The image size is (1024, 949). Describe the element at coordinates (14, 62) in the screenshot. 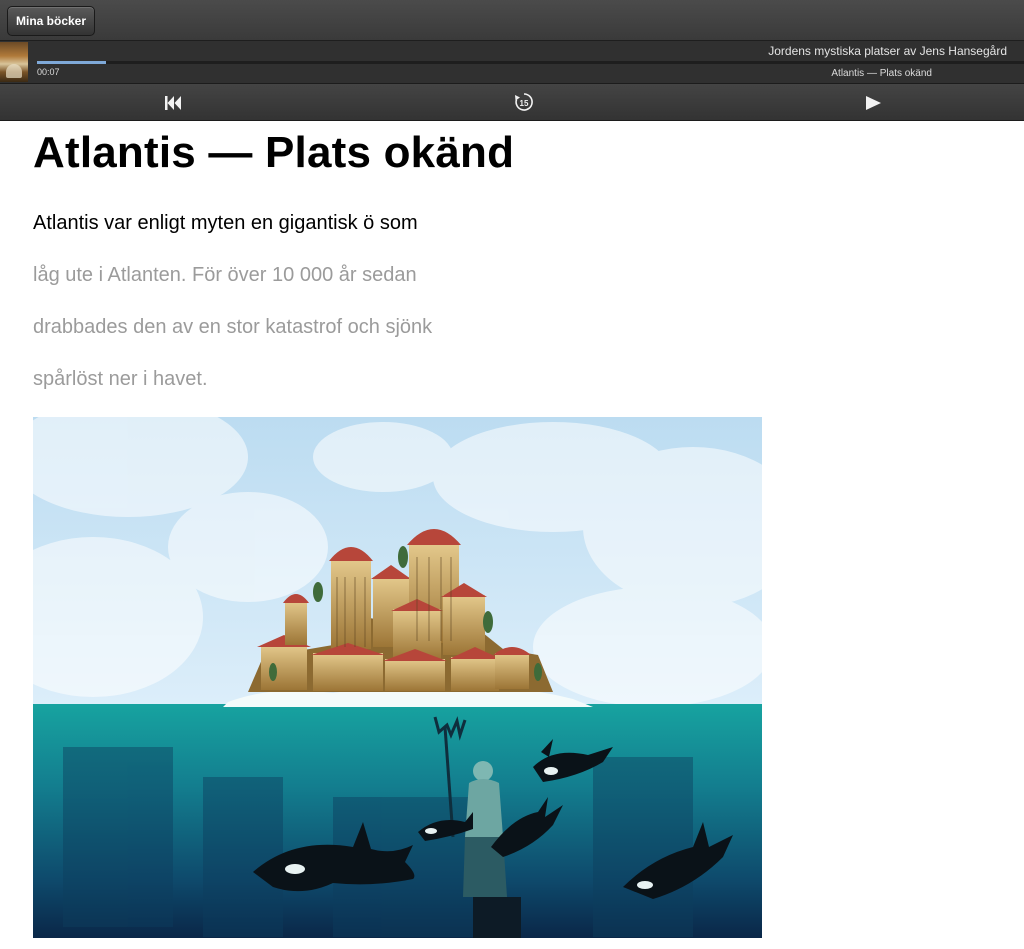

I see `book-cover-thumbnail` at that location.